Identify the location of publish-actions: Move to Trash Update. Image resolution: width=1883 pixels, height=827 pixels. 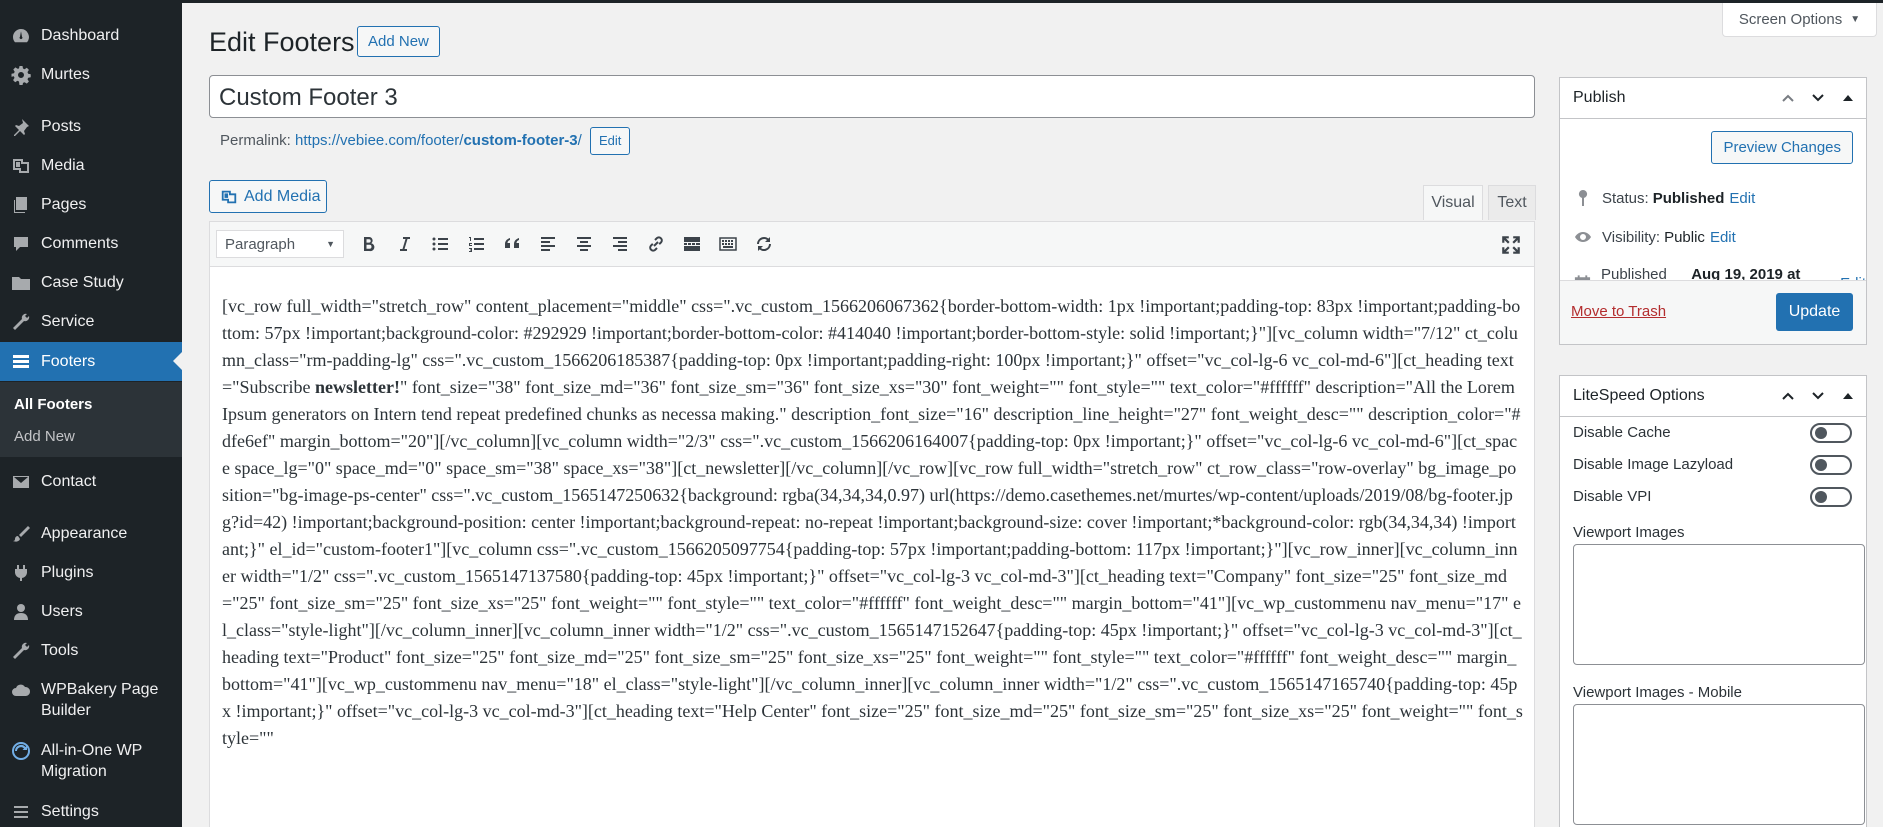
(1713, 312).